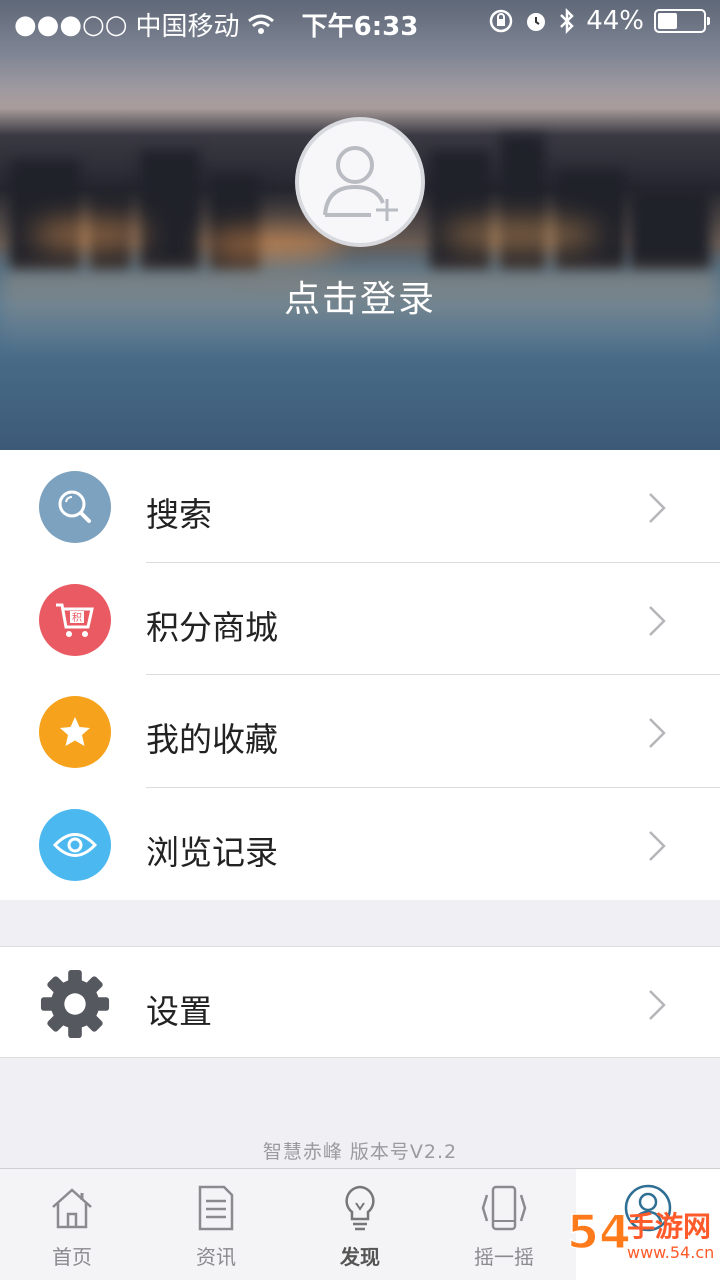 This screenshot has height=1280, width=720. Describe the element at coordinates (360, 23) in the screenshot. I see `status-bar: ●●●○○ 中国移动 下午6:33 44%` at that location.